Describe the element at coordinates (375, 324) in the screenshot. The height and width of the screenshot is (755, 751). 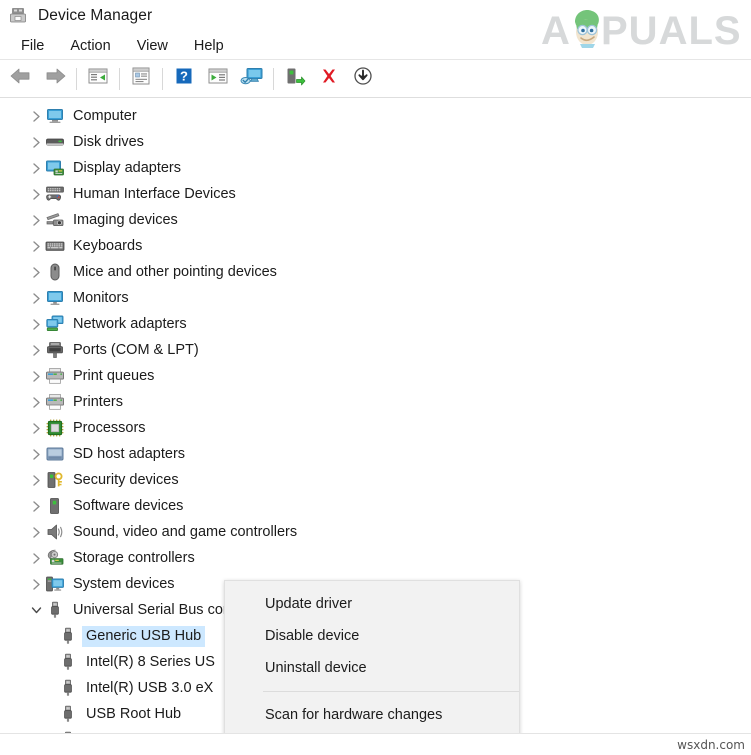
I see `tree-node-network-adapters: Network adapters` at that location.